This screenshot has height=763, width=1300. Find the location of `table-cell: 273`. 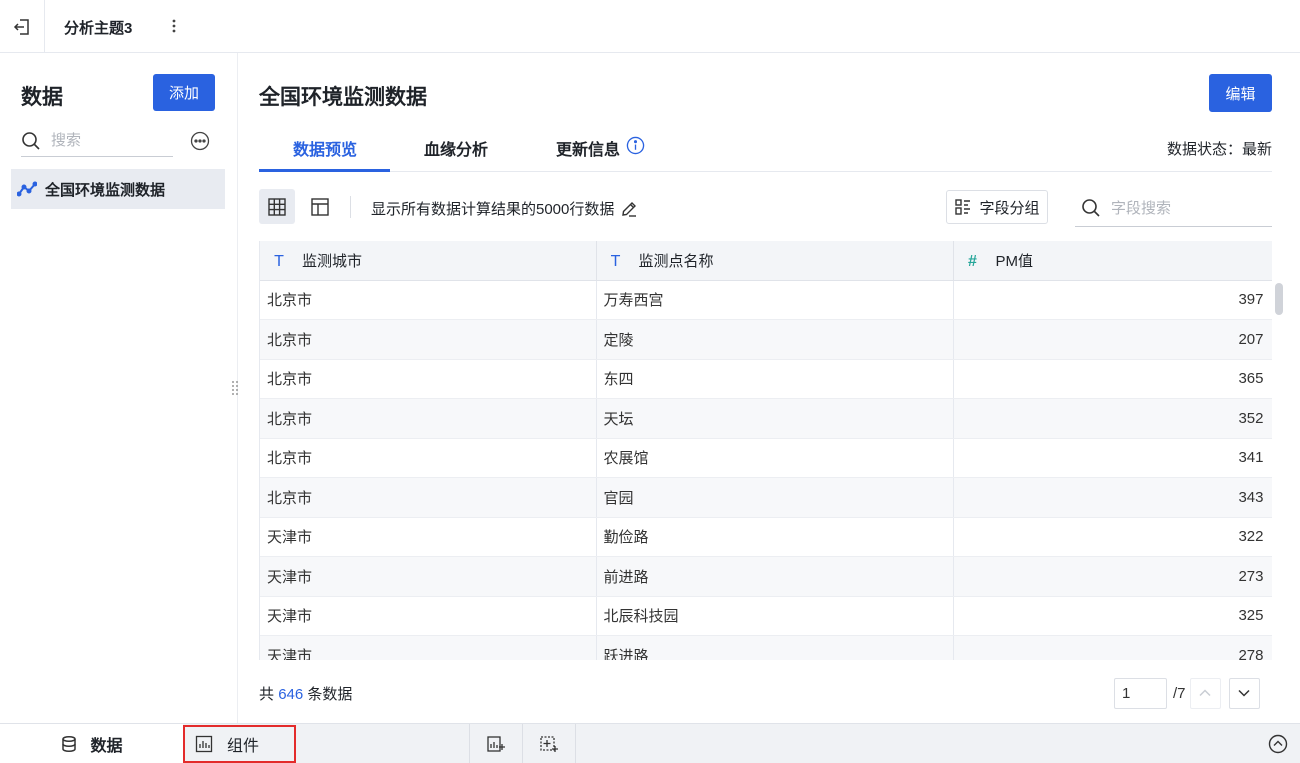

table-cell: 273 is located at coordinates (1112, 576).